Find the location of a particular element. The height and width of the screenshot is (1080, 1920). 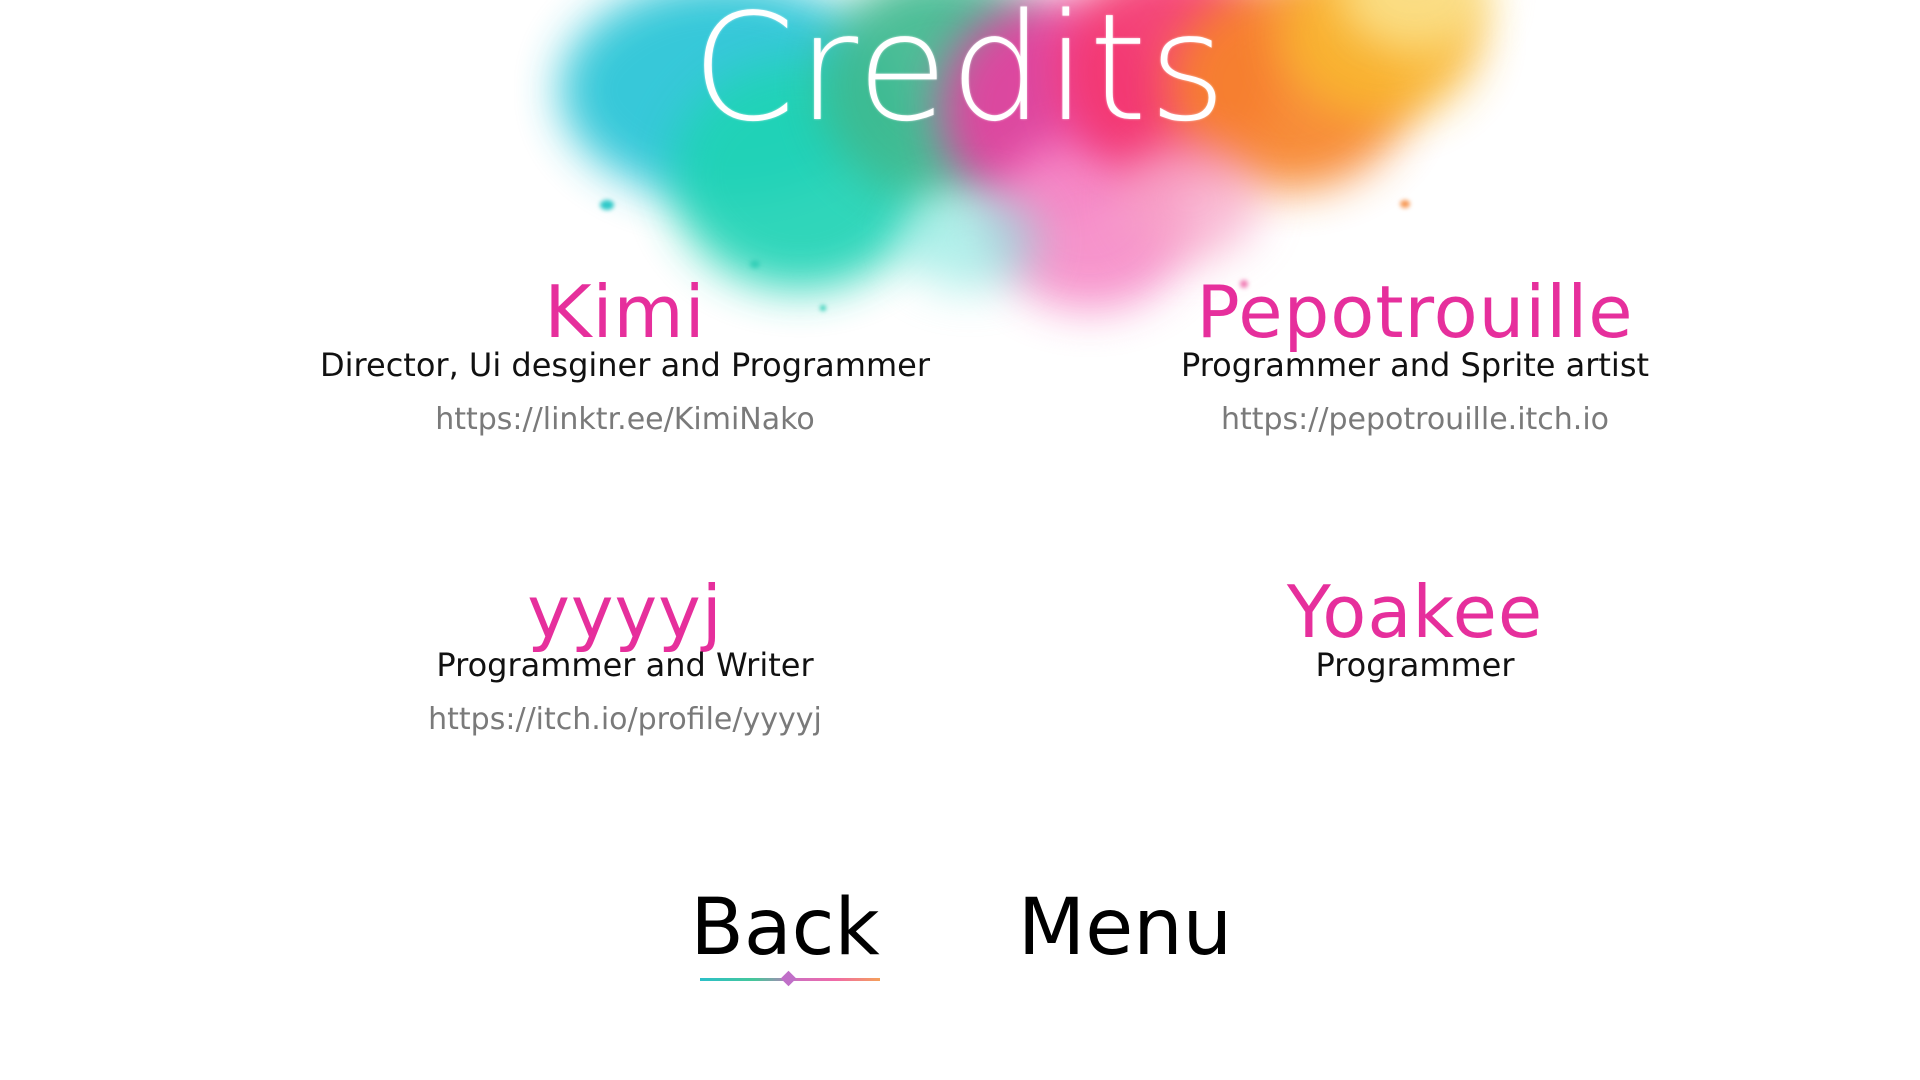

credit-link: https://pepotrouille.itch.io is located at coordinates (1415, 420).